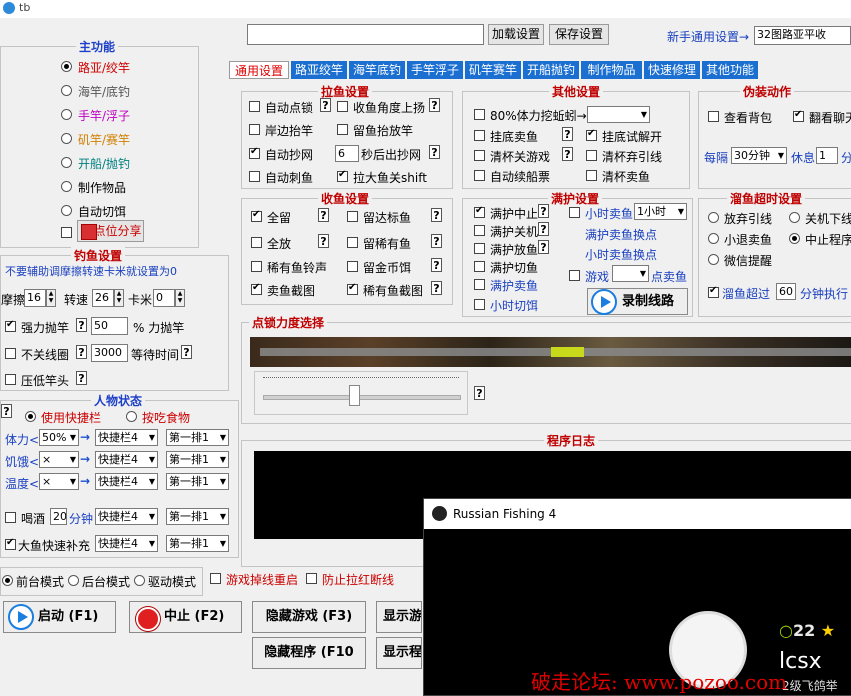 The image size is (851, 696). Describe the element at coordinates (352, 288) in the screenshot. I see `rare-shot-checkbox` at that location.